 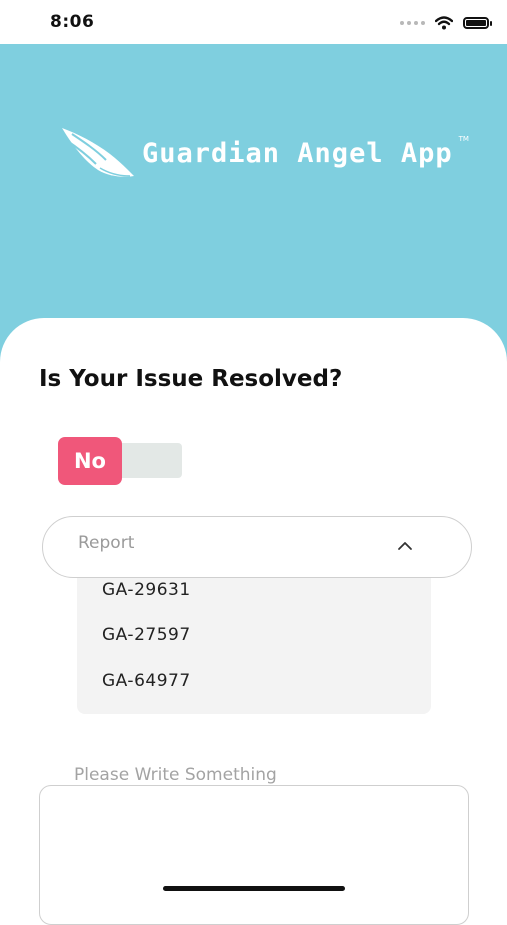 What do you see at coordinates (412, 23) in the screenshot?
I see `cellular-signal-icon` at bounding box center [412, 23].